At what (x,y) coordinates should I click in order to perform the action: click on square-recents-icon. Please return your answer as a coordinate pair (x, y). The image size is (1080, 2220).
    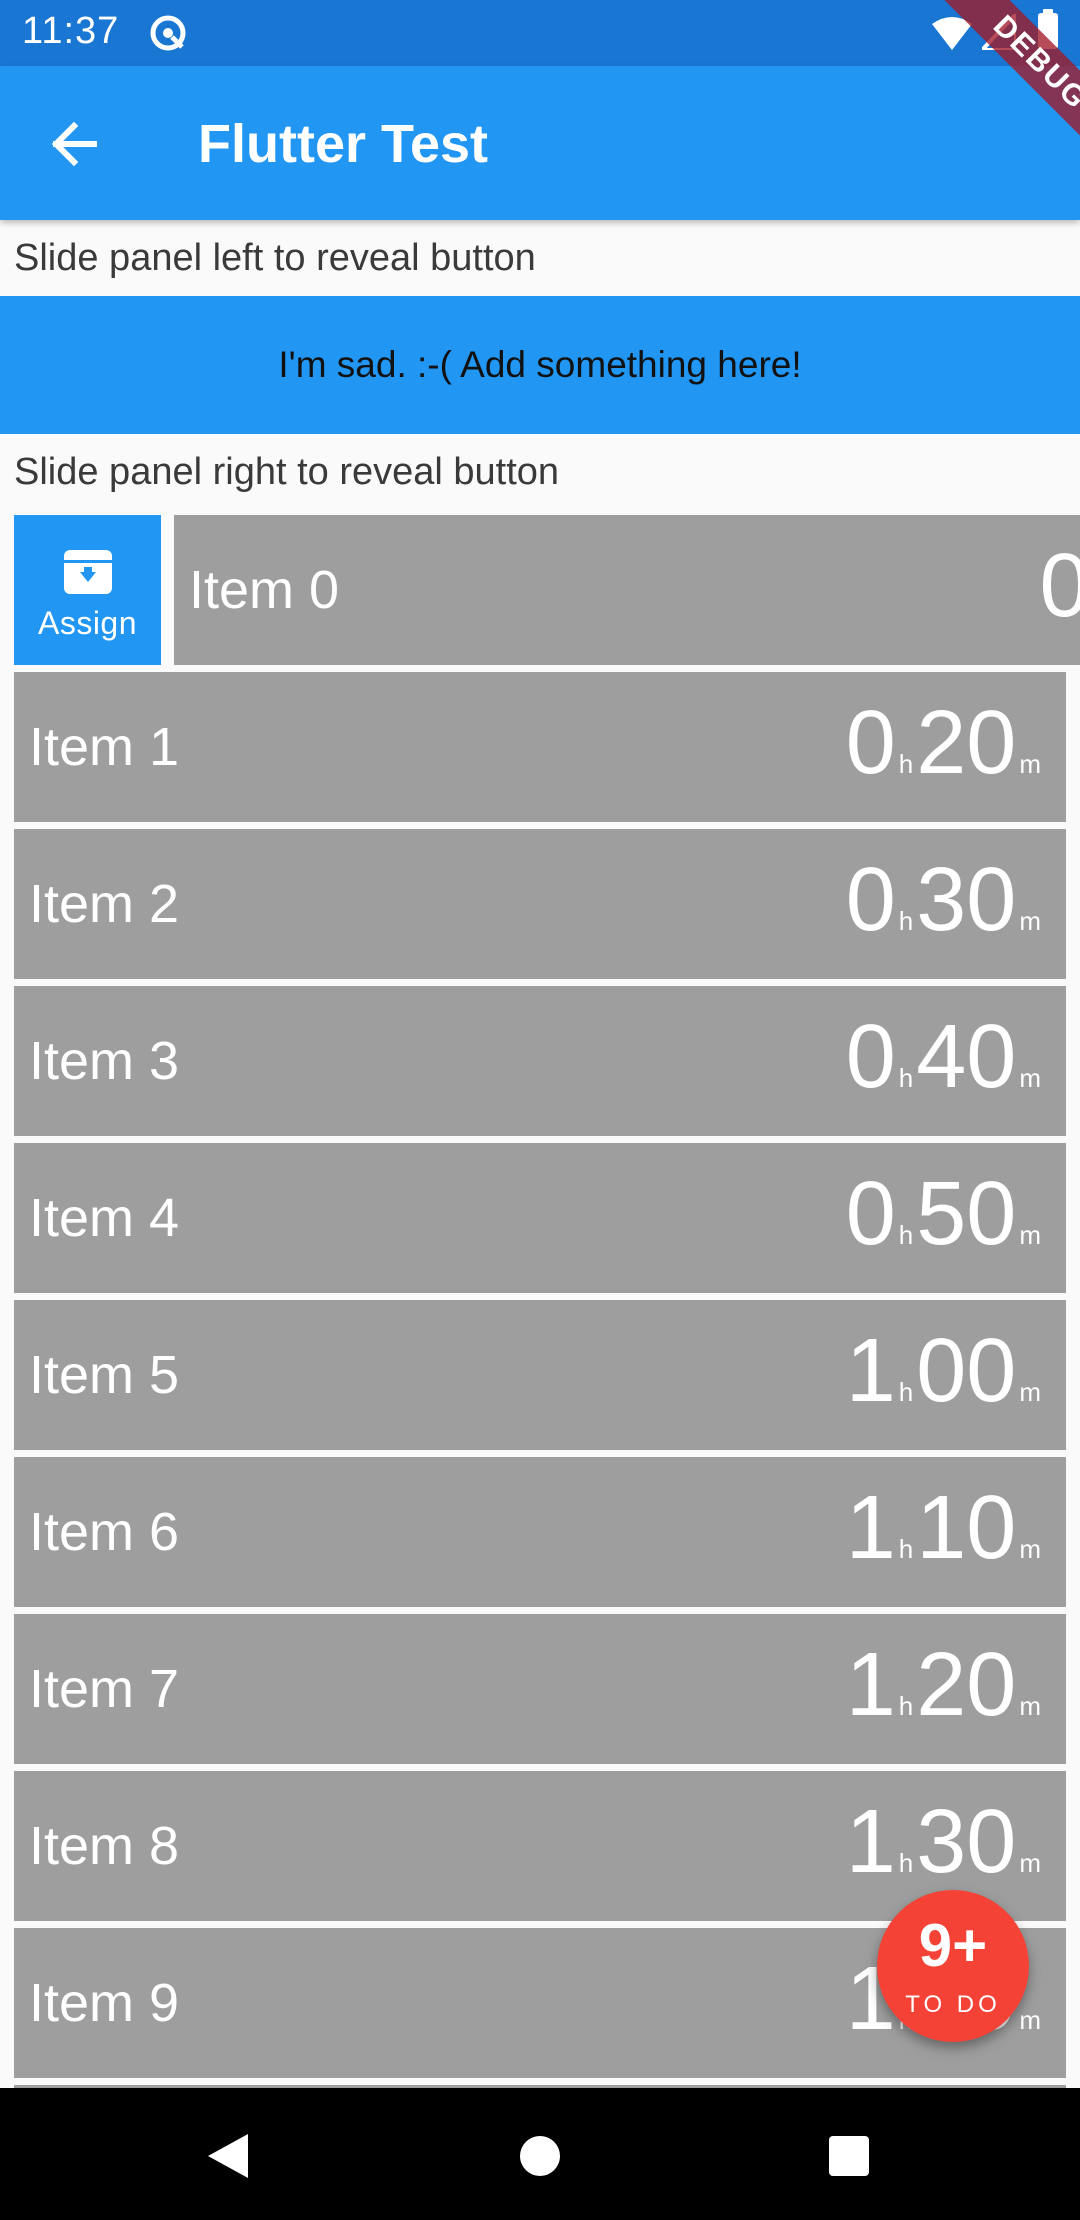
    Looking at the image, I should click on (849, 2156).